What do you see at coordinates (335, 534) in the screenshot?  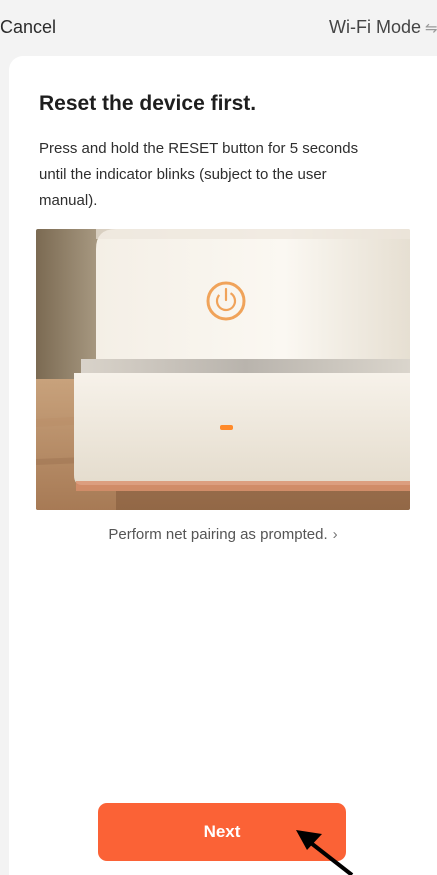 I see `chevron-right-icon: ›` at bounding box center [335, 534].